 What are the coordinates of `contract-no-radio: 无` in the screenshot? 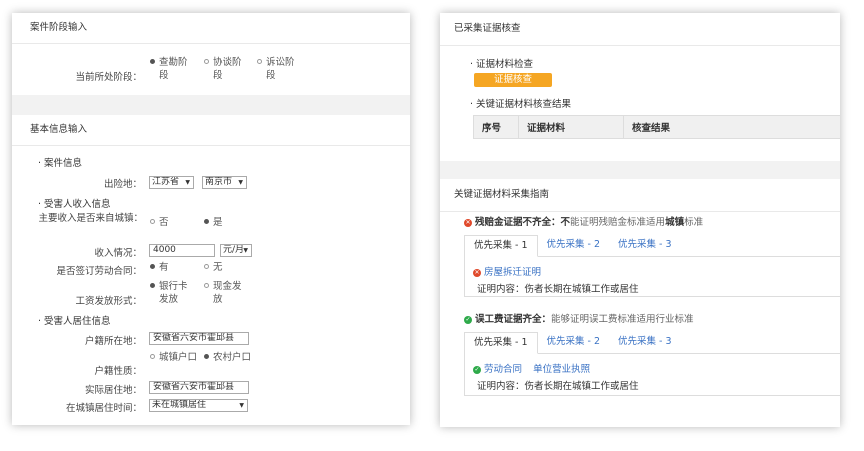 It's located at (223, 267).